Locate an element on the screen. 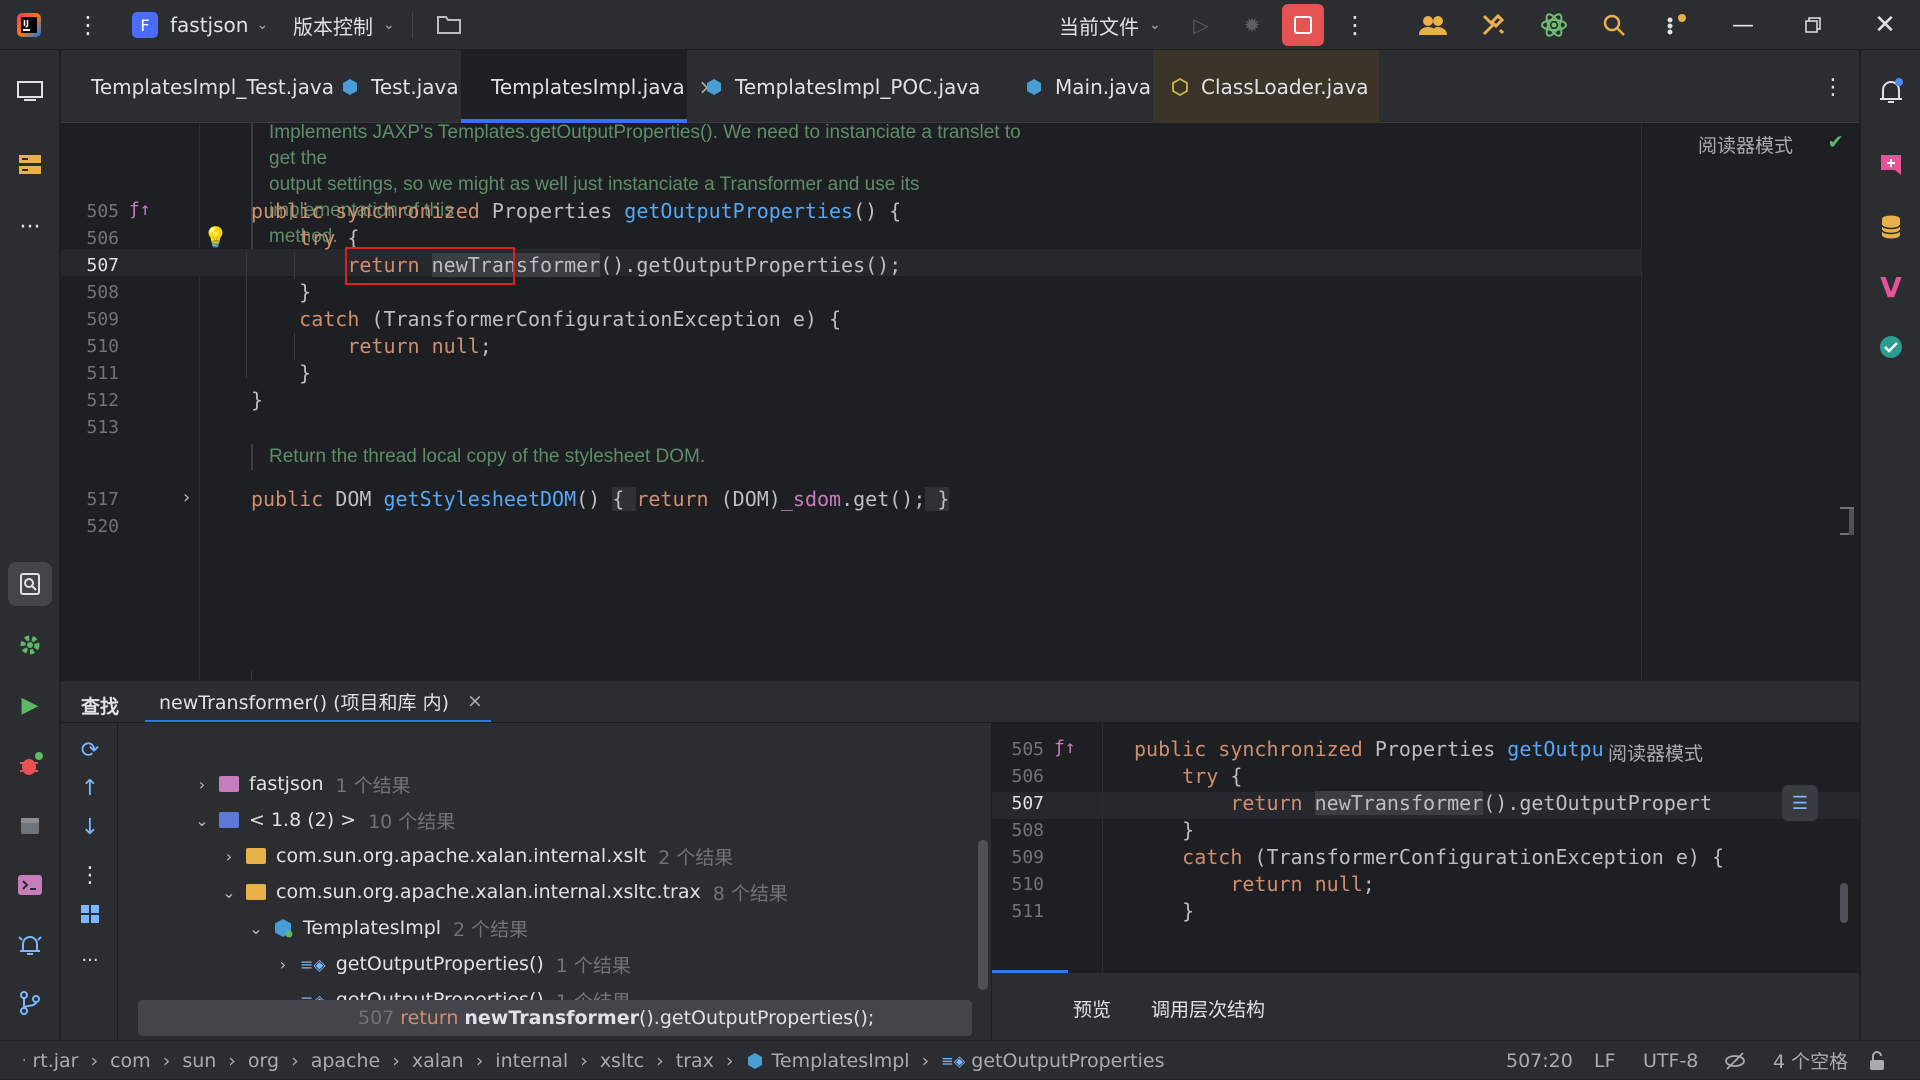 Image resolution: width=1920 pixels, height=1080 pixels. more-icon: ··· is located at coordinates (90, 960).